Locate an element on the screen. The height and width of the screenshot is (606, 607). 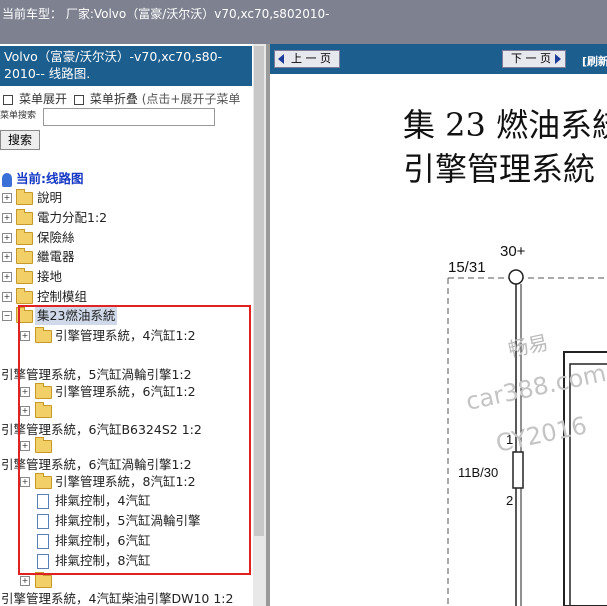
scrollbar-thumb is located at coordinates (259, 291).